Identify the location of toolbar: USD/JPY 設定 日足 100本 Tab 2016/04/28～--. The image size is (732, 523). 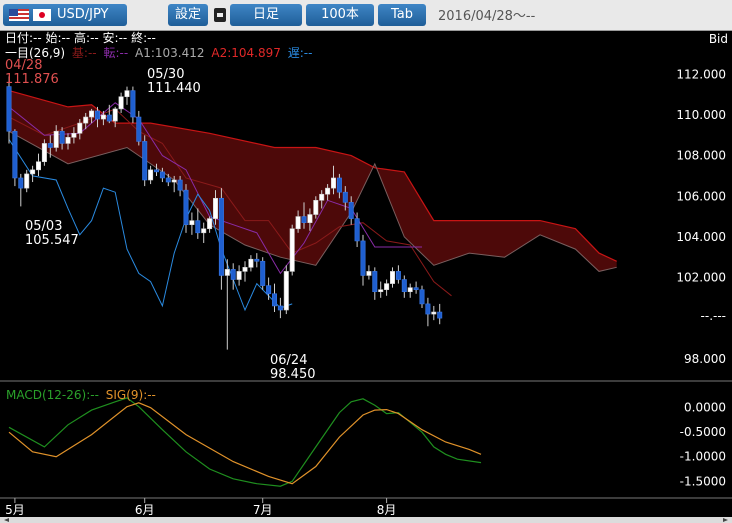
(366, 15).